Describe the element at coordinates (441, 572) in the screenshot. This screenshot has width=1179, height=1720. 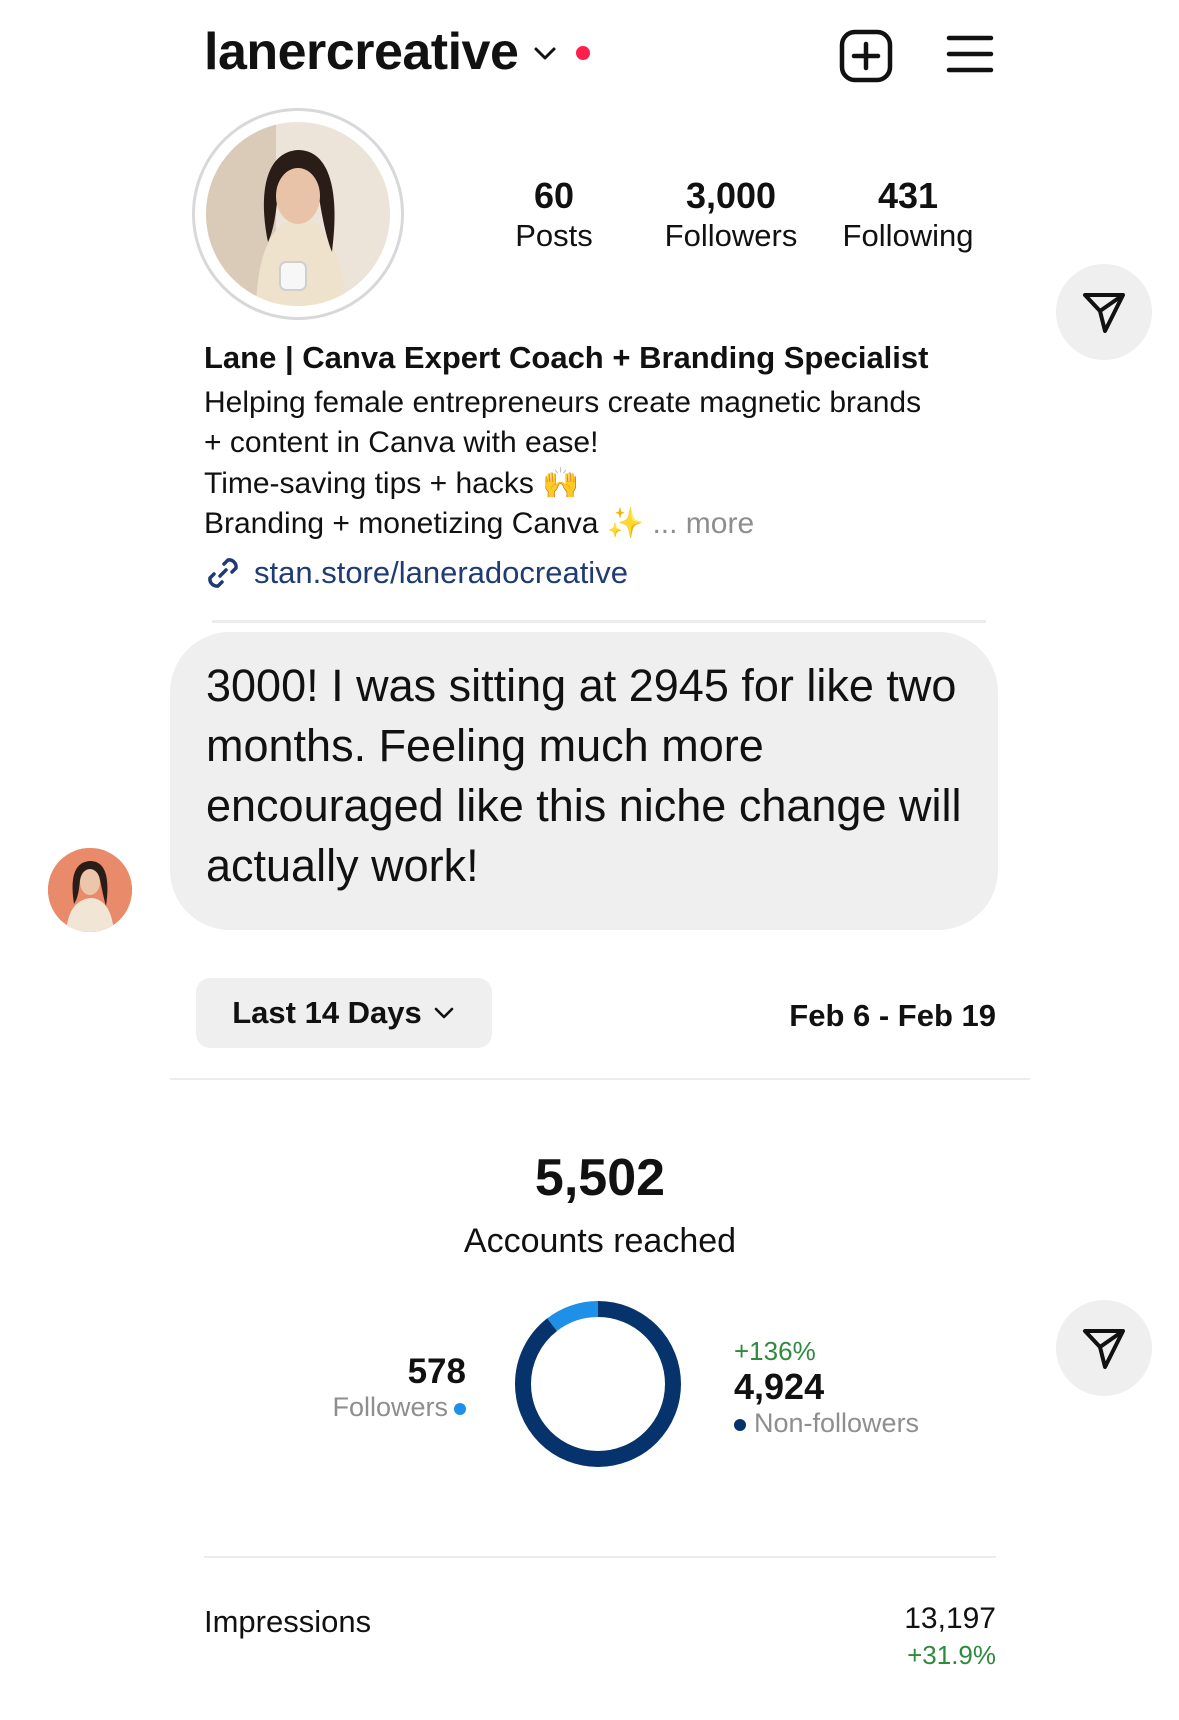
I see `profile-link-text: stan.store/laneradocreative` at that location.